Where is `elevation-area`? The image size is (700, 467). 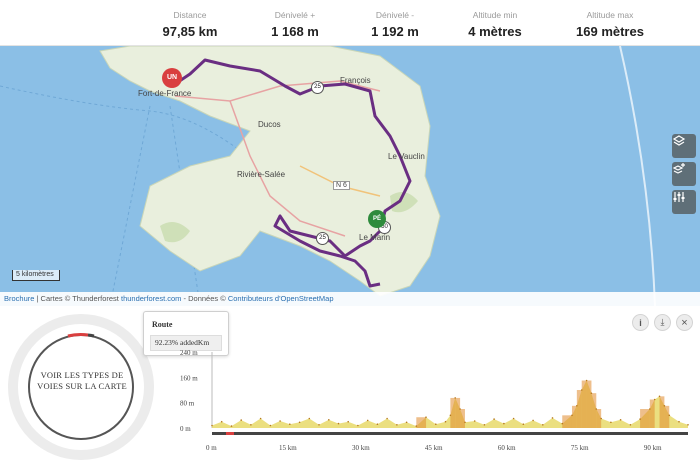 elevation-area is located at coordinates (450, 404).